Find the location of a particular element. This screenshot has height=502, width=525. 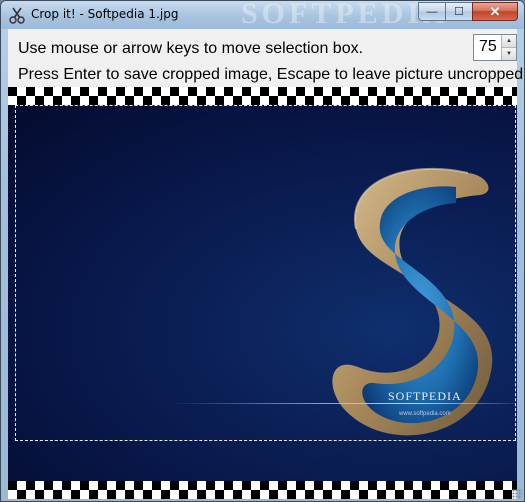

minimize-icon: — is located at coordinates (432, 11).